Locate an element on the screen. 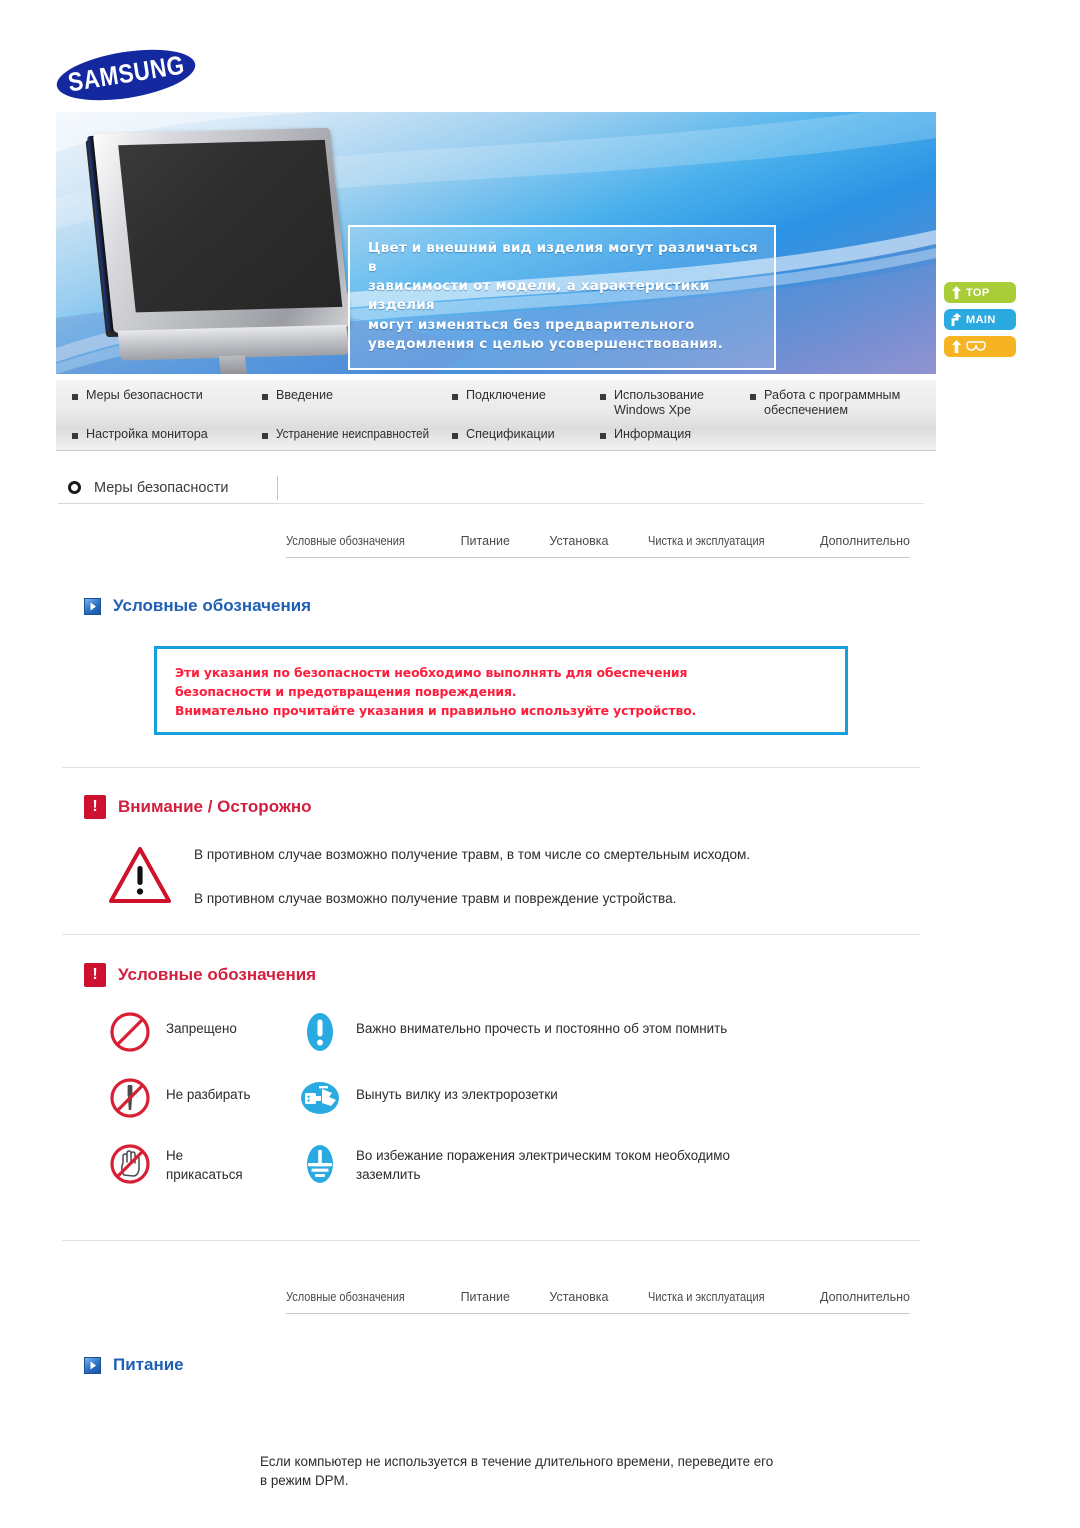 The width and height of the screenshot is (1080, 1528). warning-triangle-icon is located at coordinates (140, 875).